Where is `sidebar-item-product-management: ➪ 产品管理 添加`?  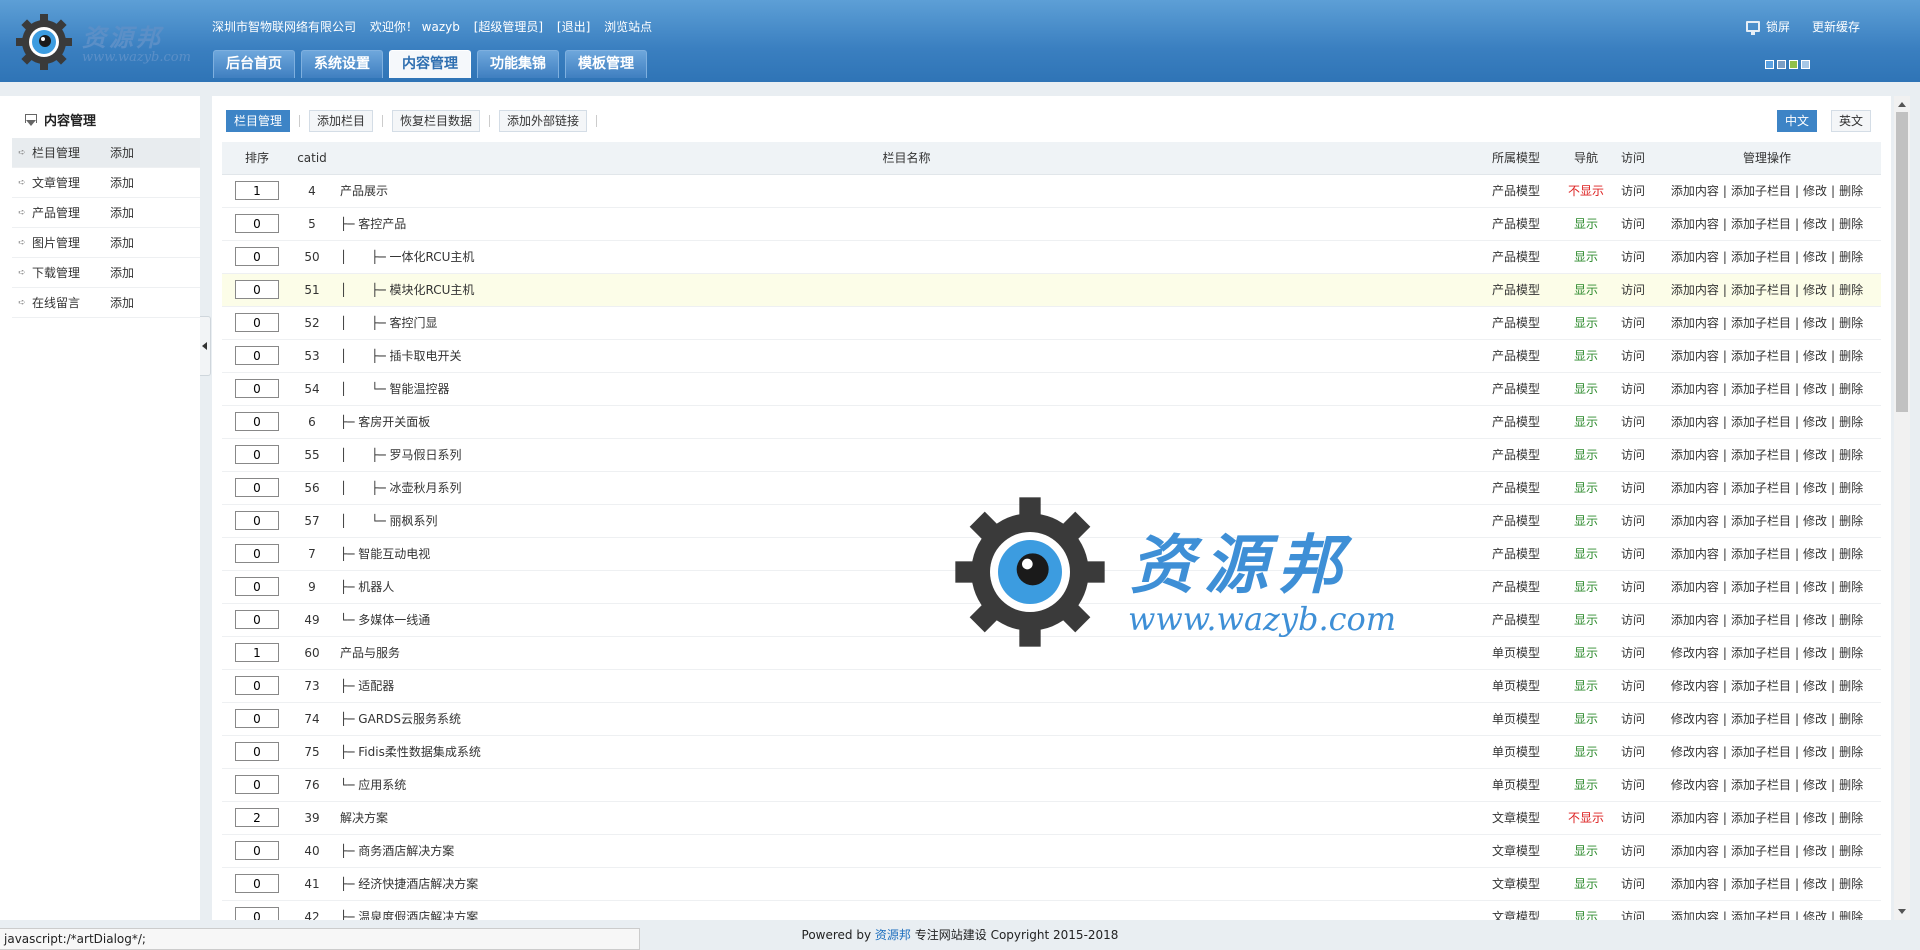 sidebar-item-product-management: ➪ 产品管理 添加 is located at coordinates (106, 213).